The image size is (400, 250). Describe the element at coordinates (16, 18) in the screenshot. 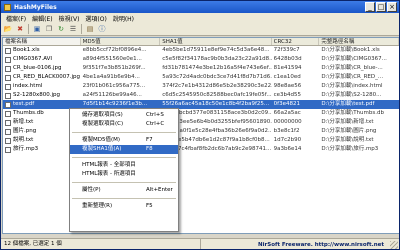

I see `menu-item-0: 檔案(F)` at that location.